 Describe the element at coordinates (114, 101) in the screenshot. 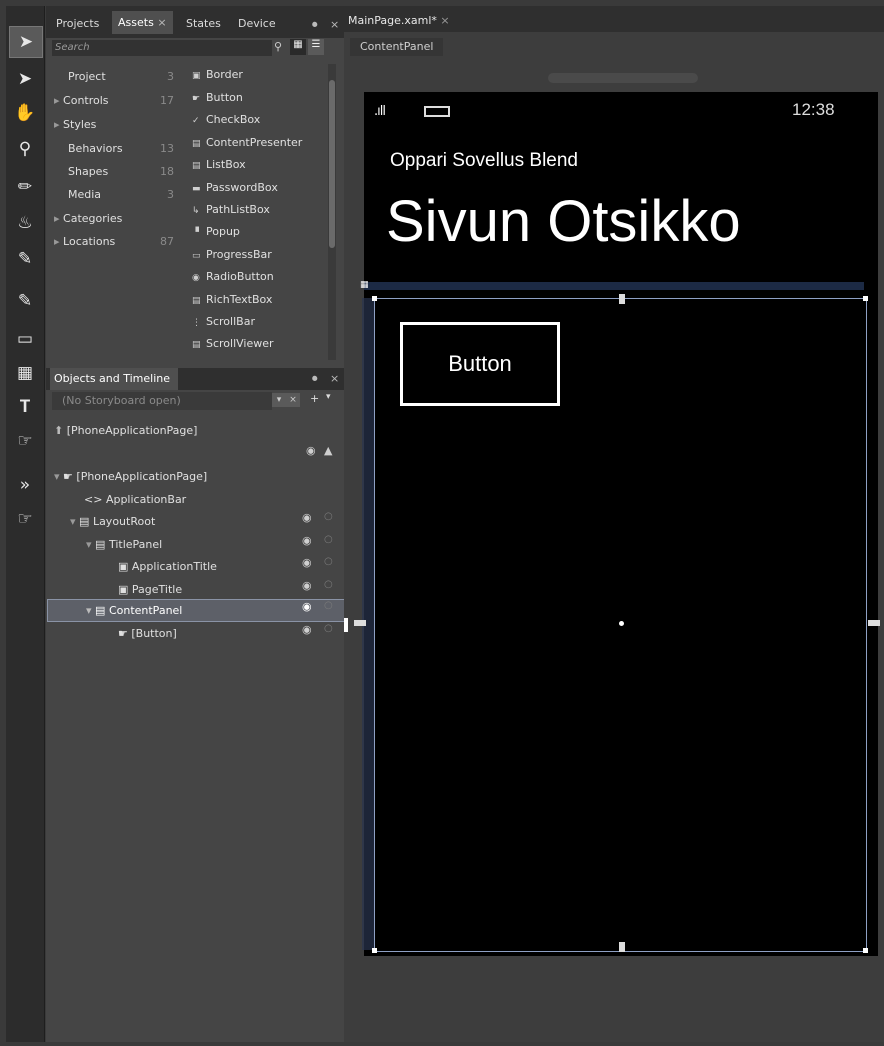

I see `category-controls: ▸ Controls 17` at that location.